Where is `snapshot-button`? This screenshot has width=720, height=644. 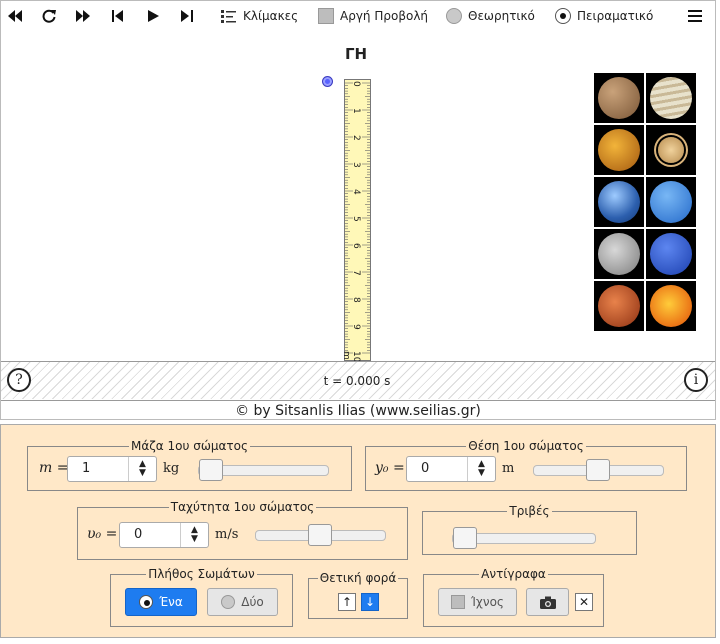
snapshot-button is located at coordinates (547, 602).